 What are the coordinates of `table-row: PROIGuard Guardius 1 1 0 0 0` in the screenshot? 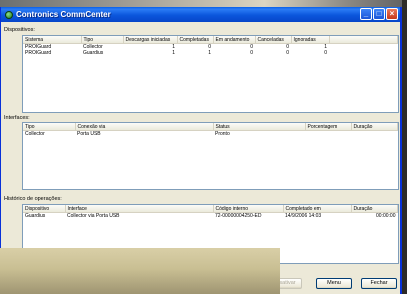 It's located at (210, 53).